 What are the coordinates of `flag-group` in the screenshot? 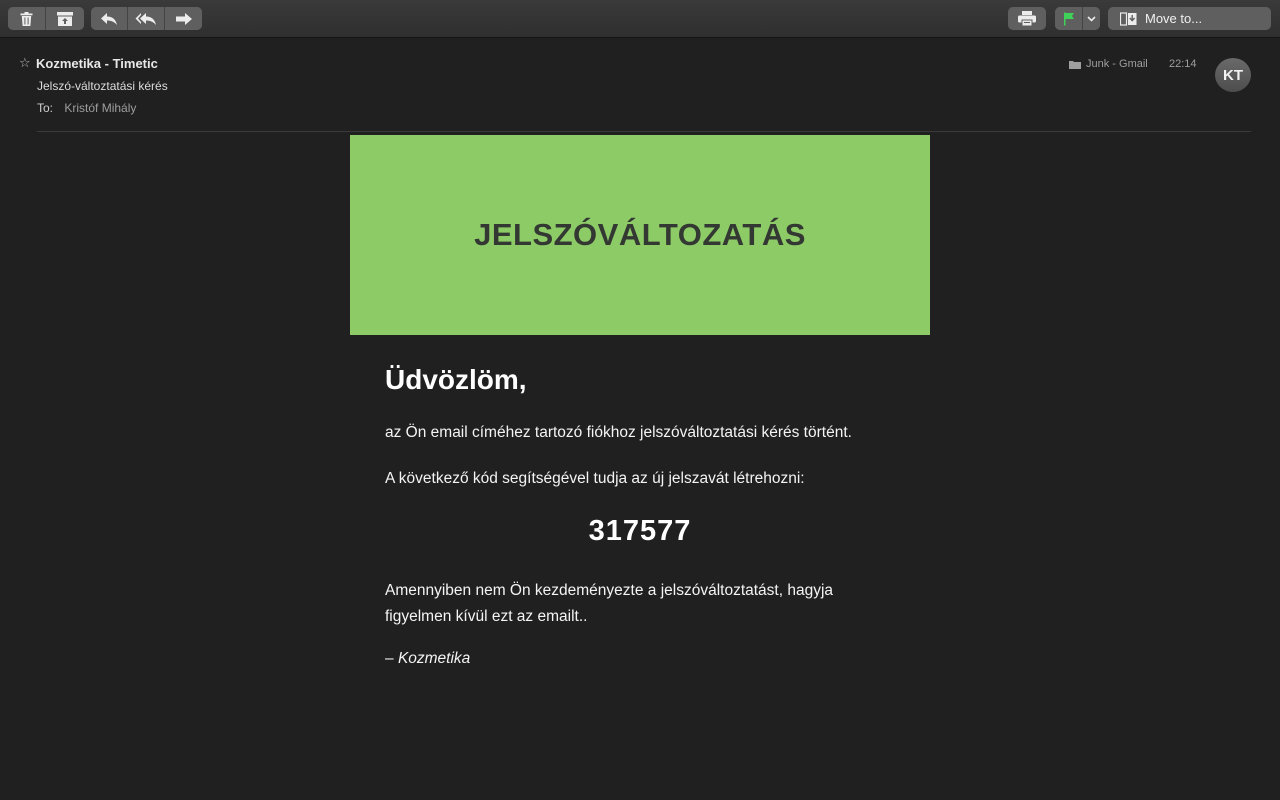 It's located at (1077, 18).